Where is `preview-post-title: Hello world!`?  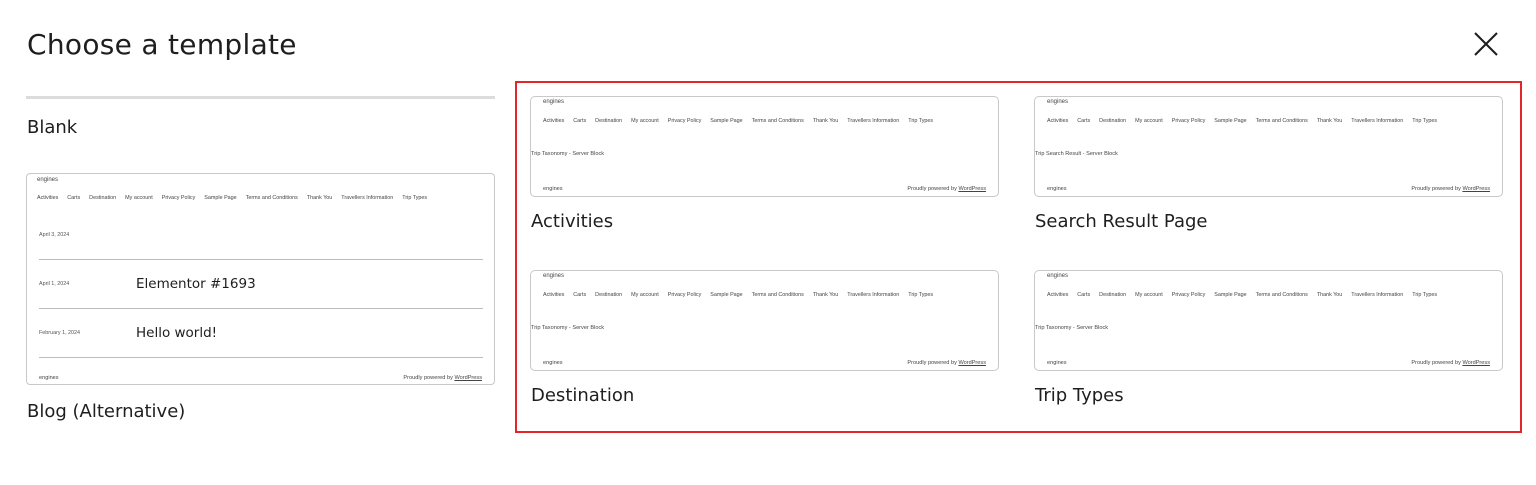 preview-post-title: Hello world! is located at coordinates (177, 333).